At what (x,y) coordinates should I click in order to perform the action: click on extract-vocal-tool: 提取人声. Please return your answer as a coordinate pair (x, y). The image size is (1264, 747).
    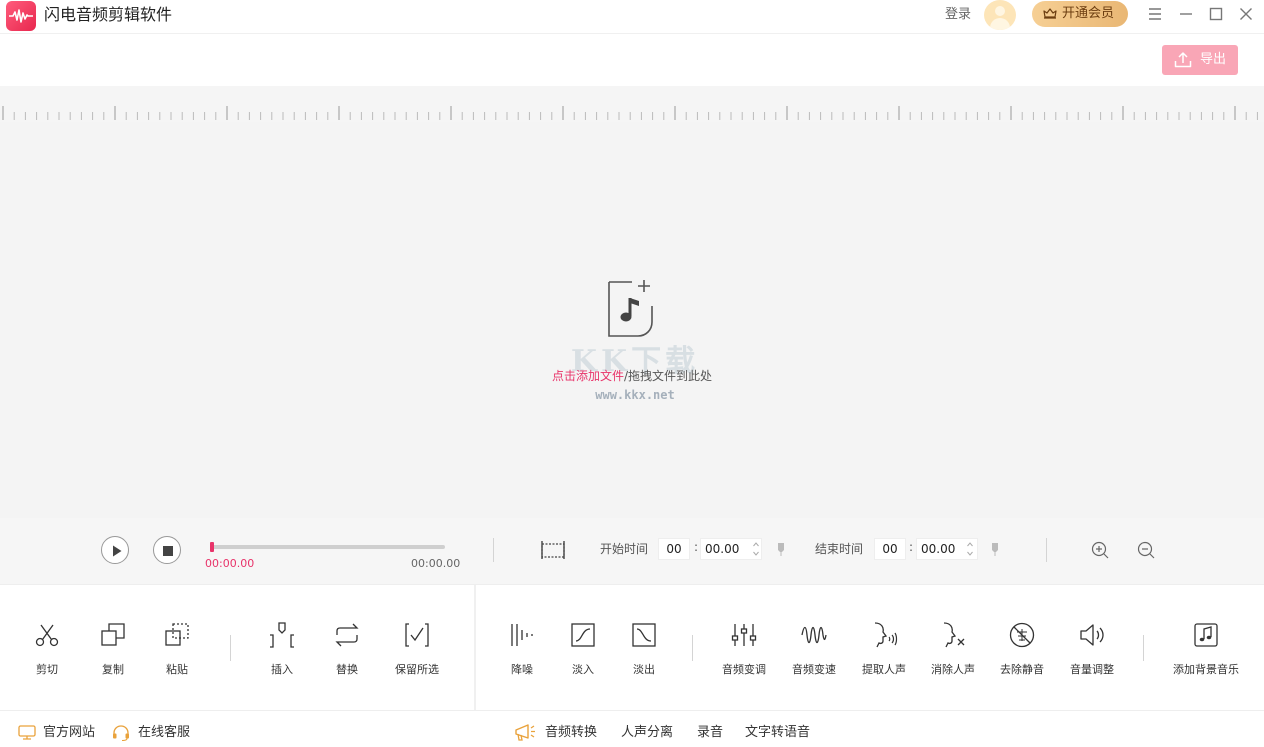
    Looking at the image, I should click on (884, 649).